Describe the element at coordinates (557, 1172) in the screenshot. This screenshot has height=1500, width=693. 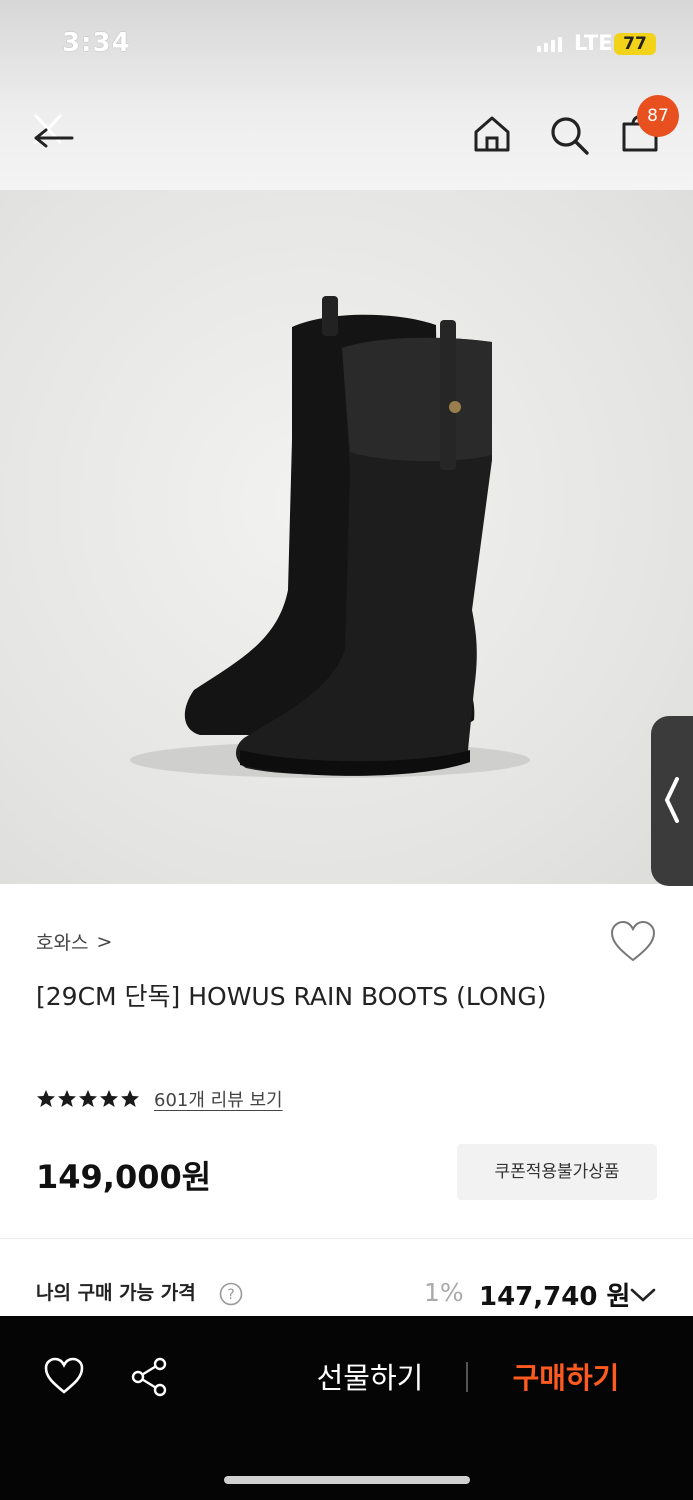
I see `coupon-badge: 쿠폰적용불가상품` at that location.